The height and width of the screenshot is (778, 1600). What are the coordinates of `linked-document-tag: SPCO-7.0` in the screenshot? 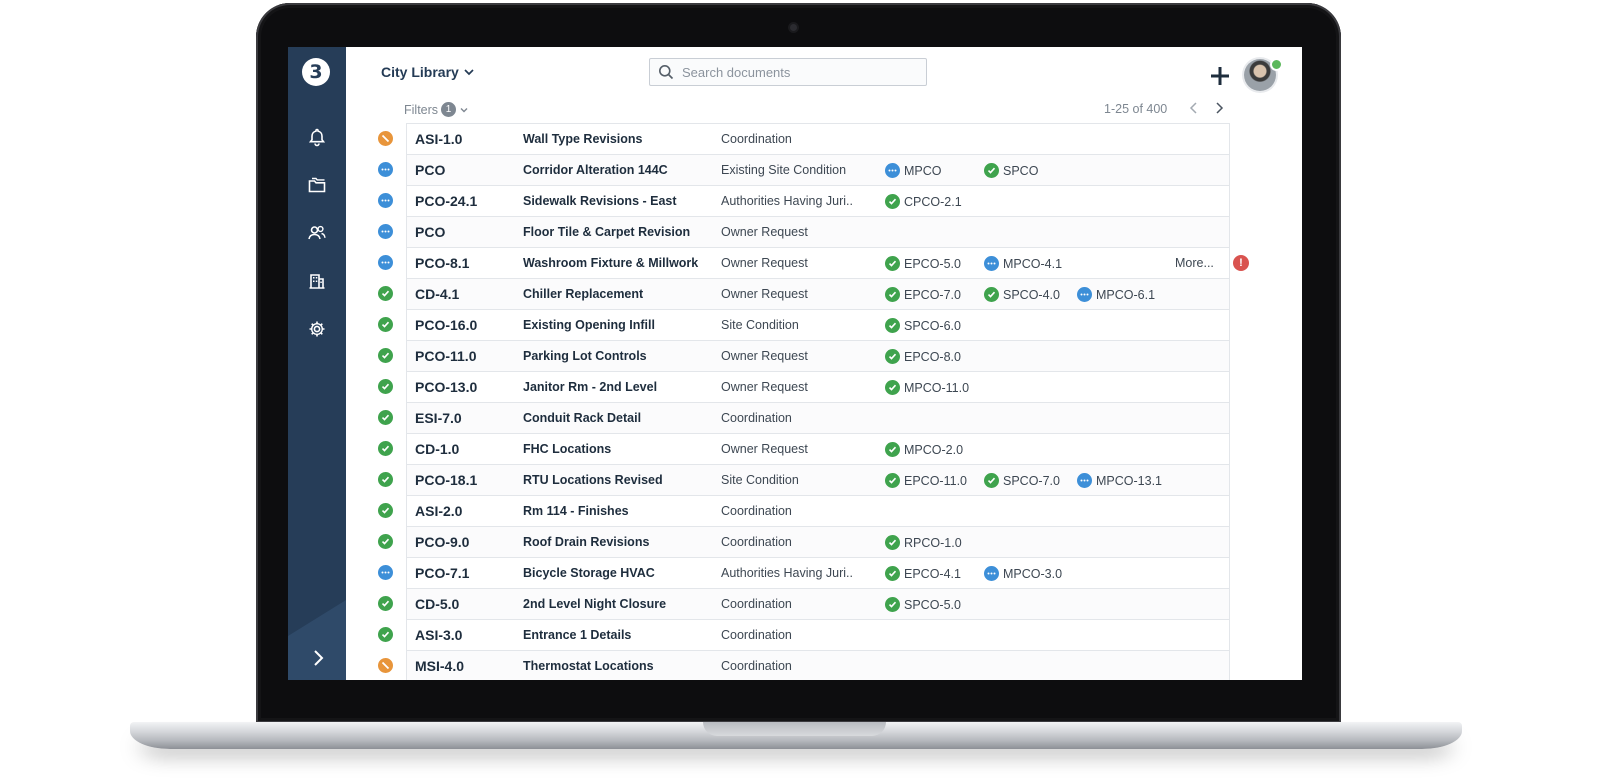 It's located at (1022, 480).